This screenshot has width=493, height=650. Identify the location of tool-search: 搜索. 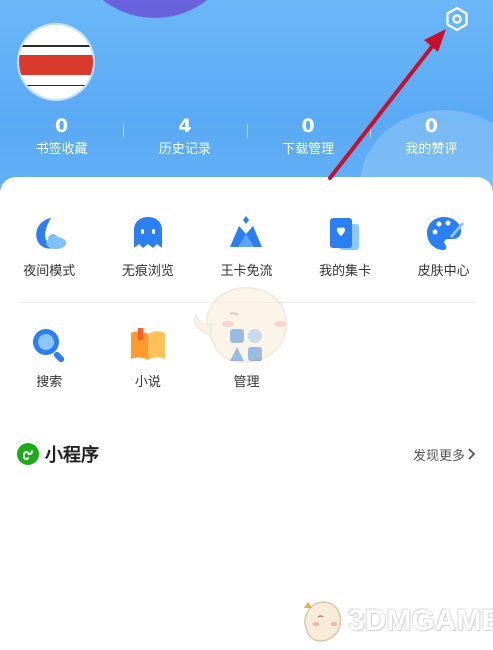
(49, 358).